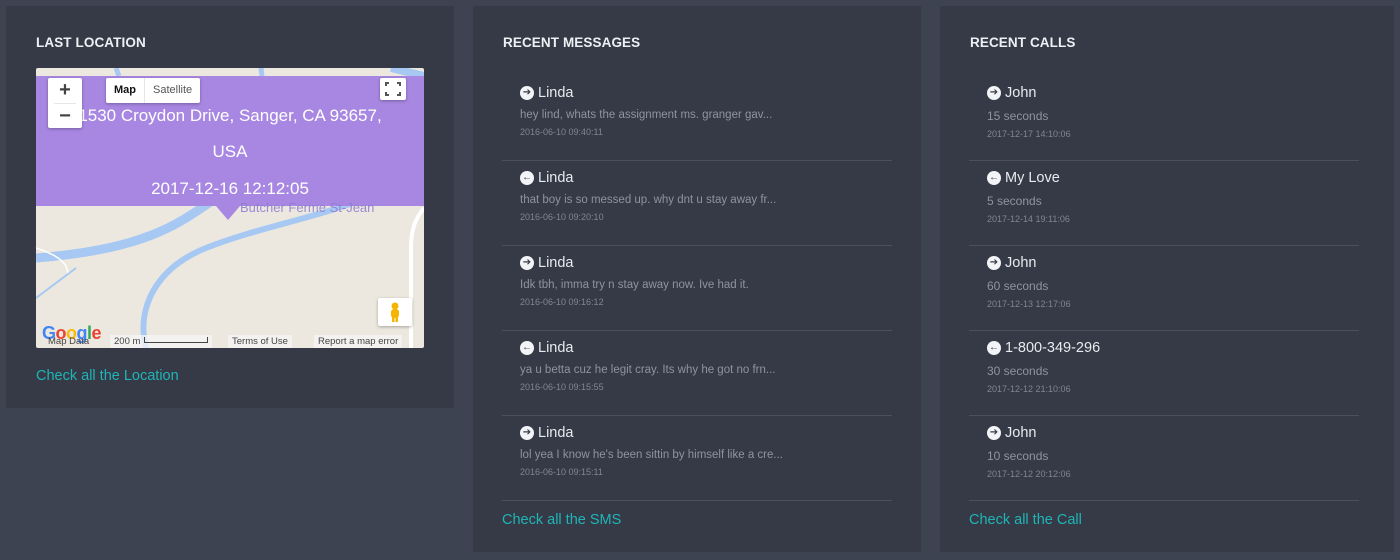  I want to click on message-time: 2016-06-10 09:40:11, so click(561, 132).